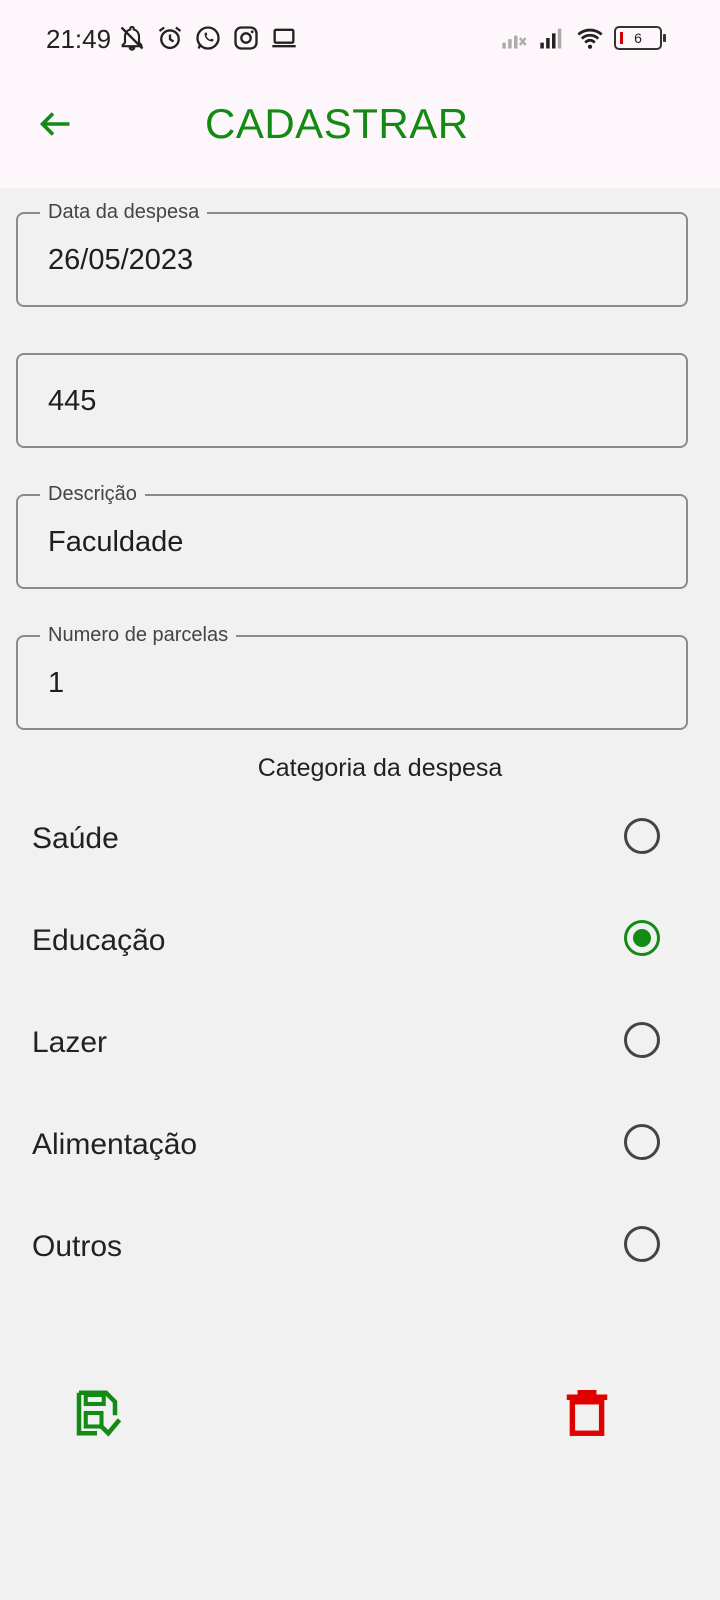  What do you see at coordinates (352, 400) in the screenshot?
I see `amount-field: 445` at bounding box center [352, 400].